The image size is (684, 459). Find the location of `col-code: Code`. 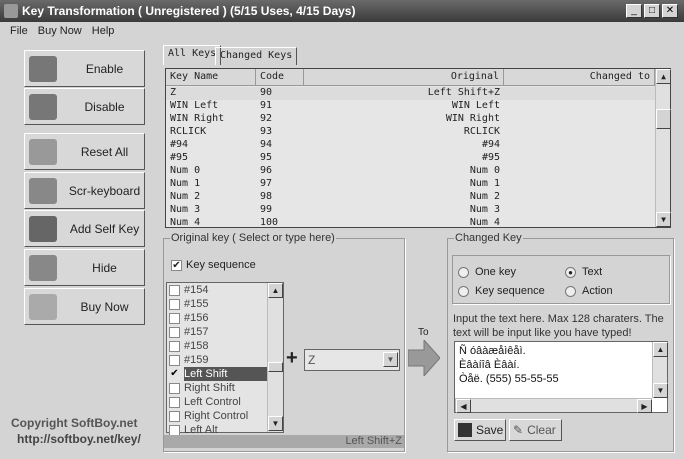

col-code: Code is located at coordinates (280, 77).